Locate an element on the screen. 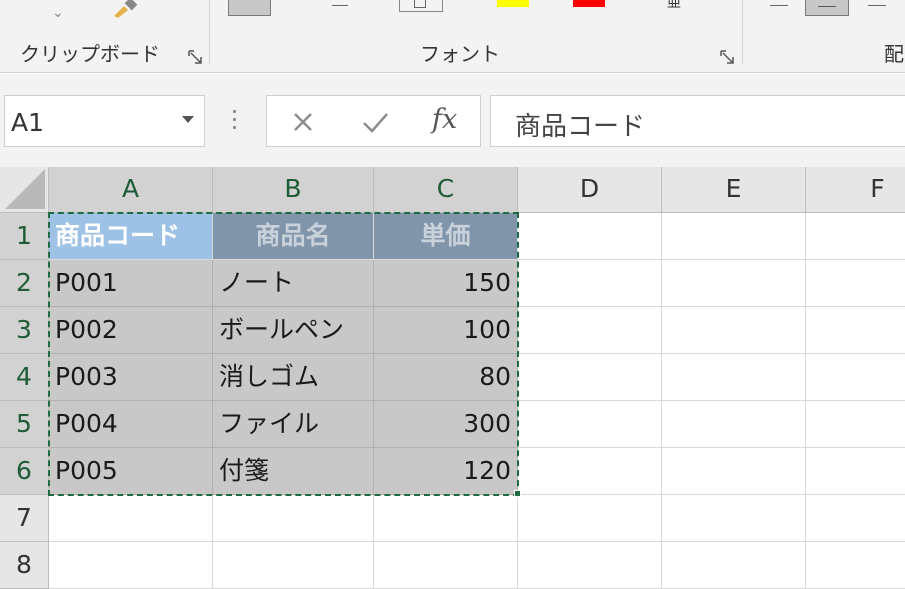  phonetic-icon: 亜 is located at coordinates (674, 5).